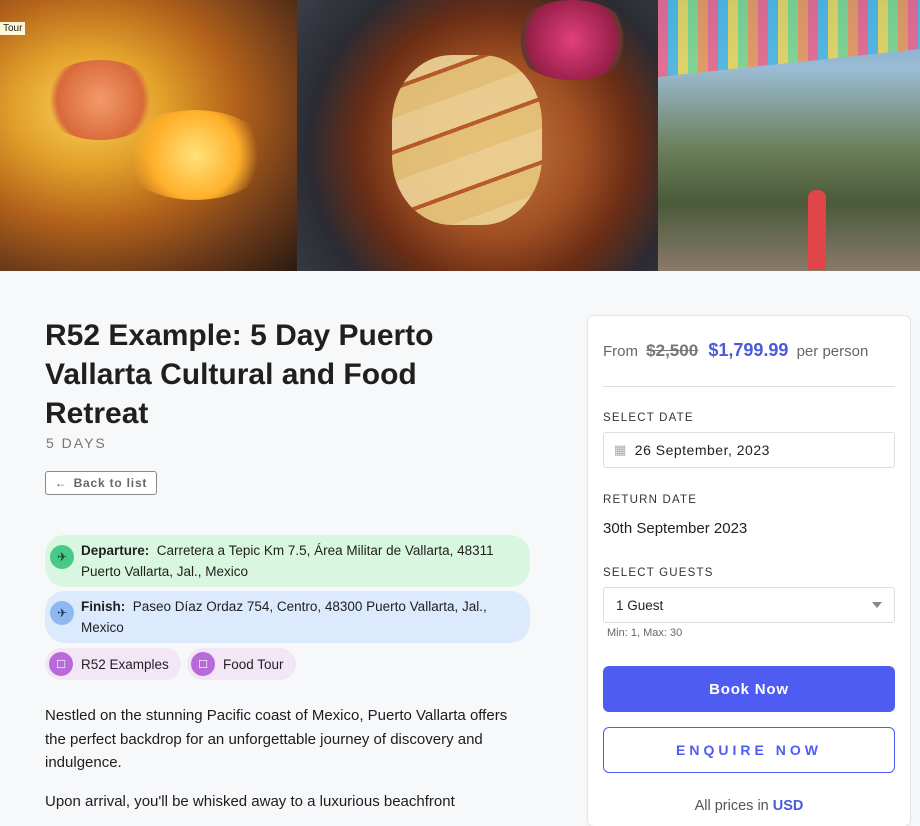  I want to click on book-now-button: Book Now, so click(749, 689).